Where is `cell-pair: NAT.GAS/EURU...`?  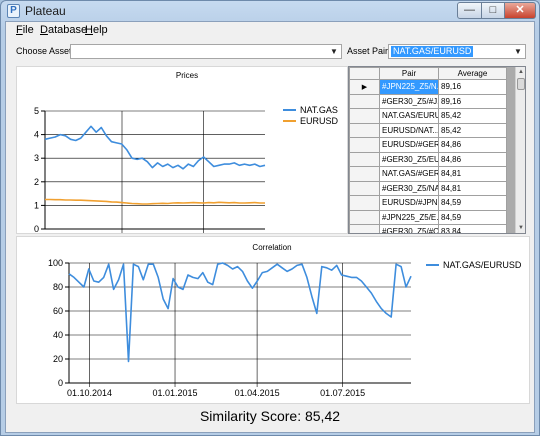 cell-pair: NAT.GAS/EURU... is located at coordinates (409, 116).